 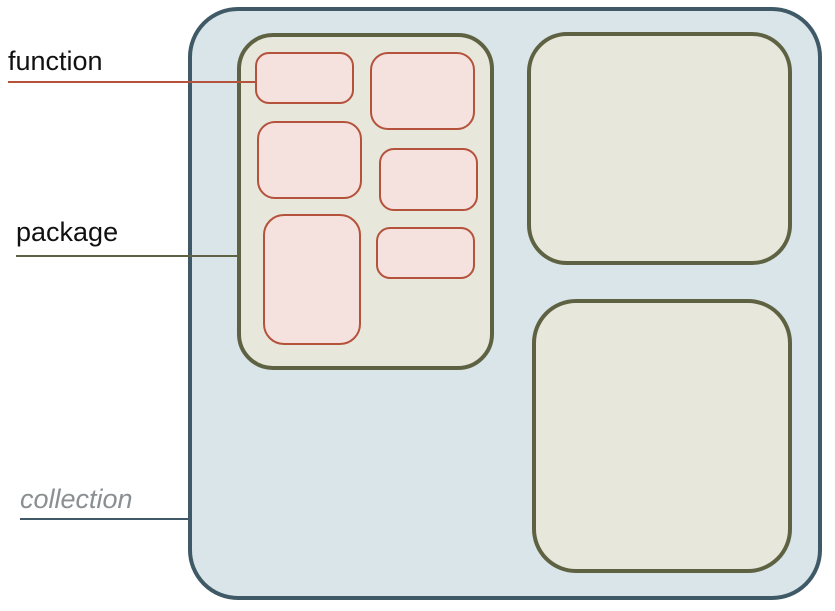 I want to click on function-label: function, so click(x=55, y=61).